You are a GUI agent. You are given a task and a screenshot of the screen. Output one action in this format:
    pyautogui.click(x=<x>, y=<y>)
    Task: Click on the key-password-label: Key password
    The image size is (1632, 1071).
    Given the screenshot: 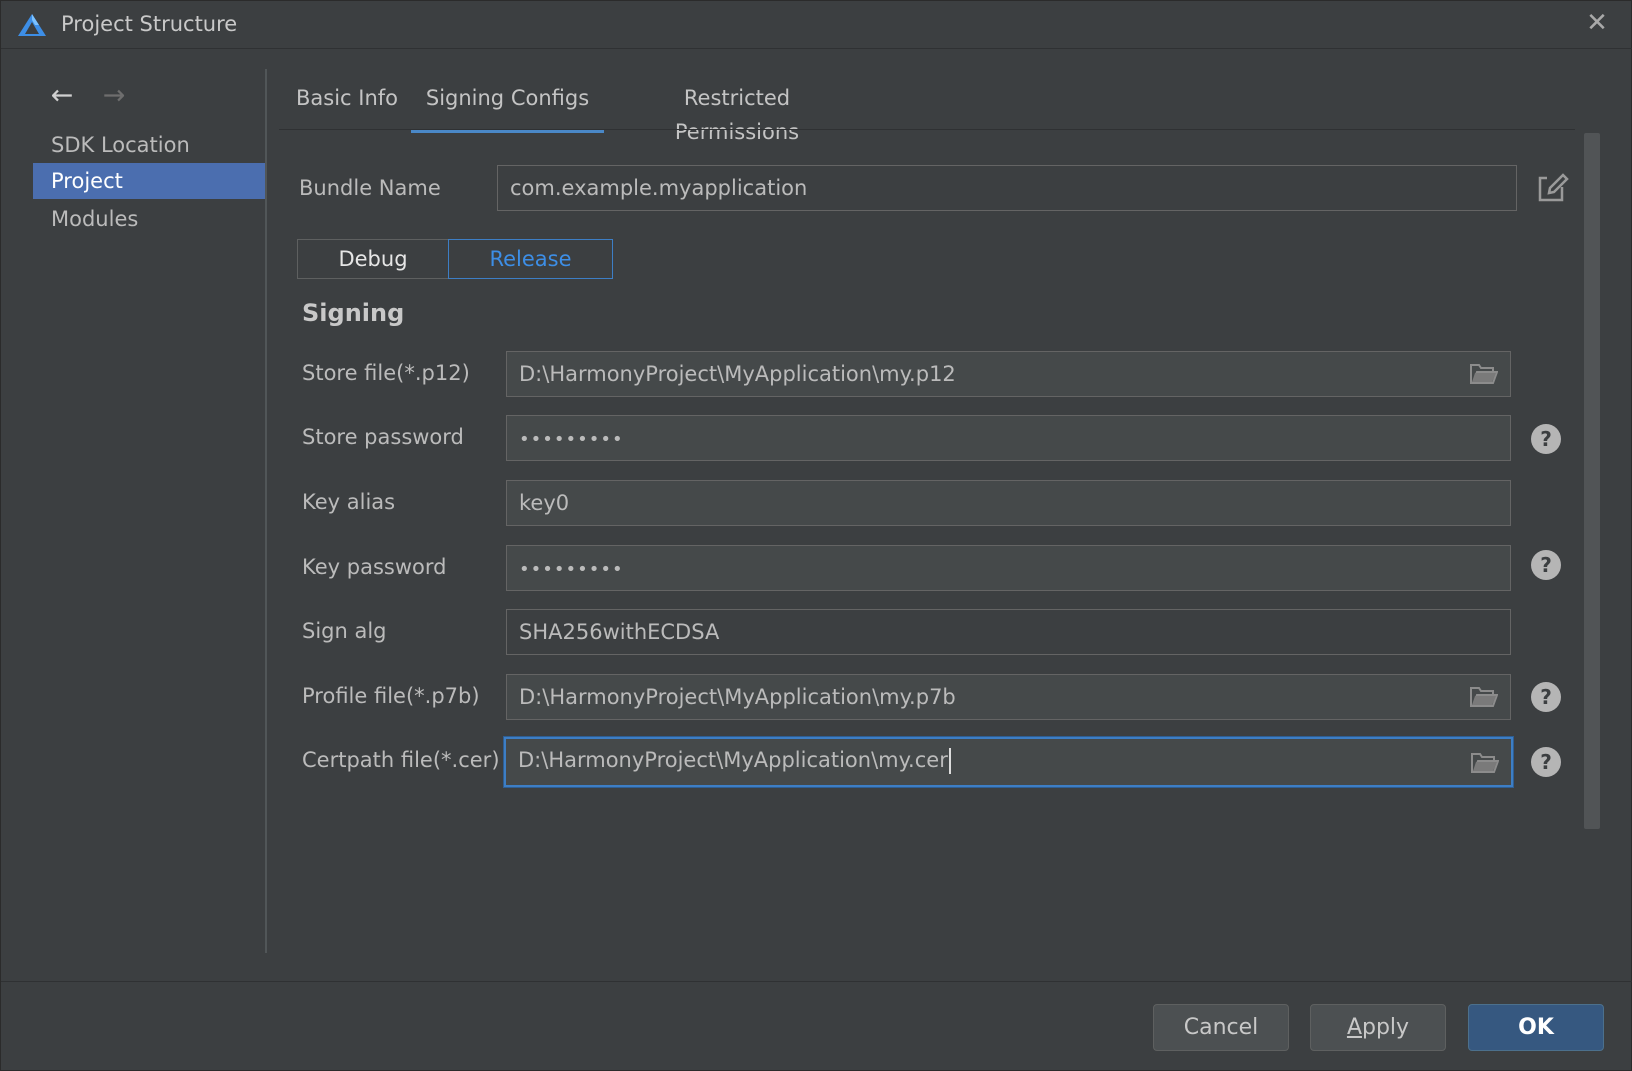 What is the action you would take?
    pyautogui.click(x=374, y=567)
    